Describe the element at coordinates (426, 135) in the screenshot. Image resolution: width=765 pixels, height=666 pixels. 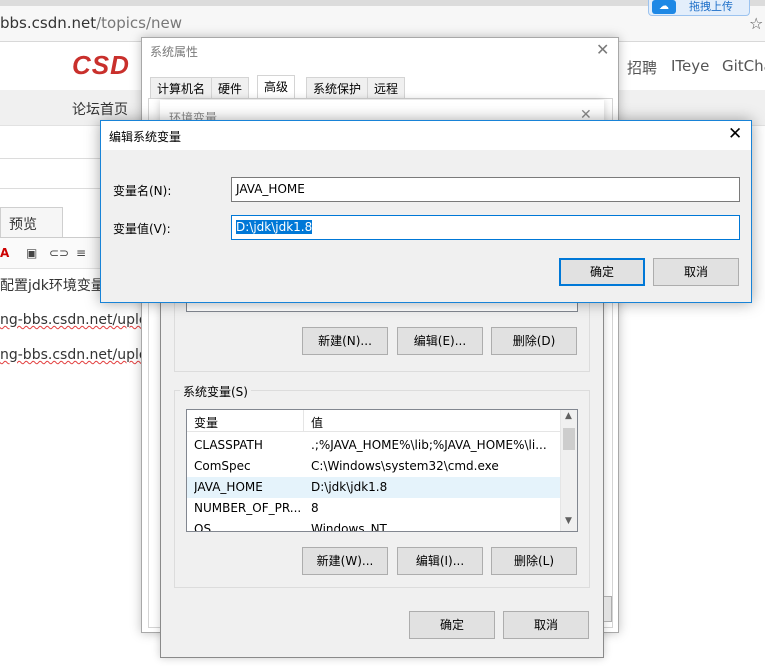
I see `edit-dialog-titlebar` at that location.